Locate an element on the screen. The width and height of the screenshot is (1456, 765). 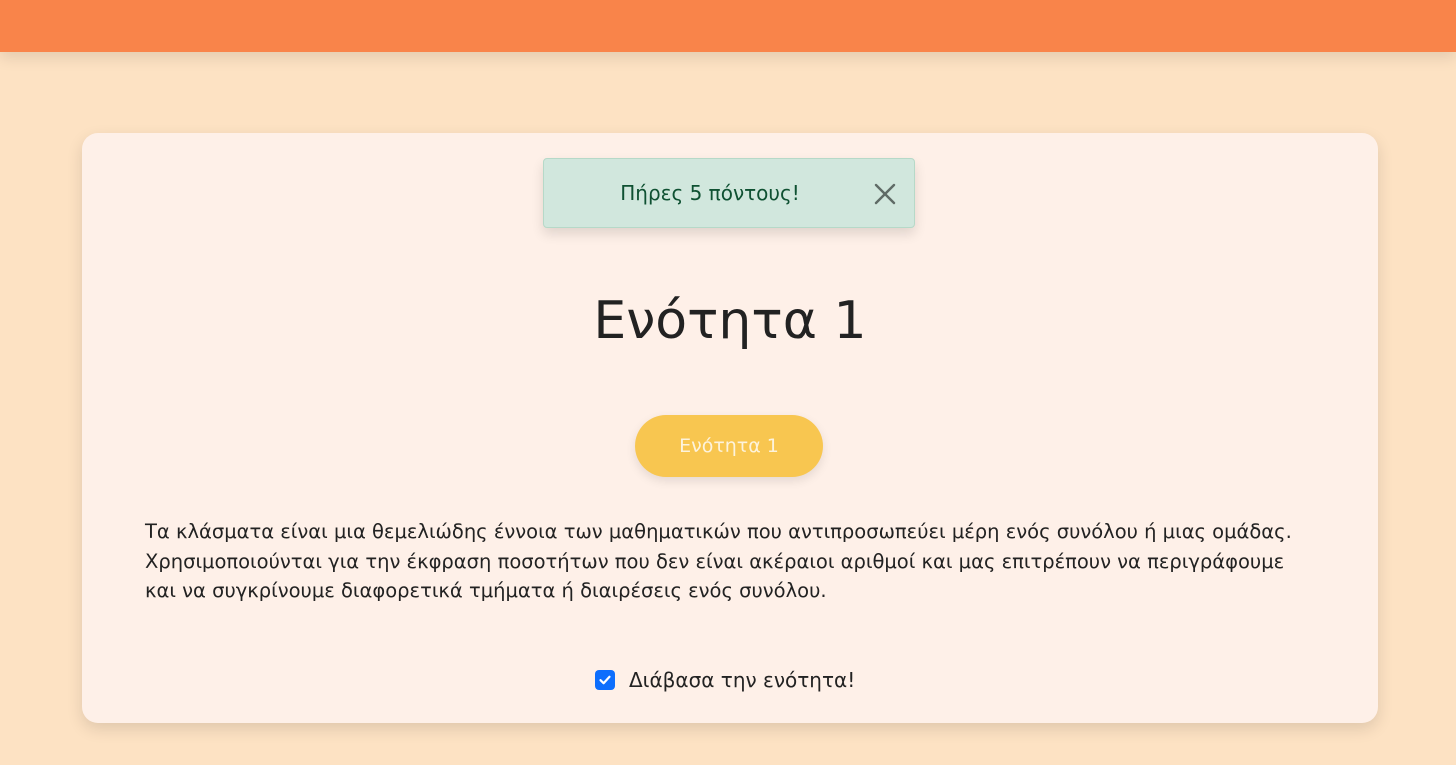
section-button: Ενότητα 1 is located at coordinates (729, 446).